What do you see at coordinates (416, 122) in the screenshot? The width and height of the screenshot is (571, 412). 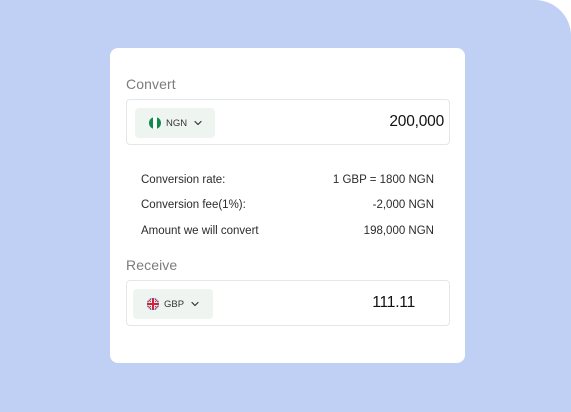 I see `convert-amount-value: 200,000` at bounding box center [416, 122].